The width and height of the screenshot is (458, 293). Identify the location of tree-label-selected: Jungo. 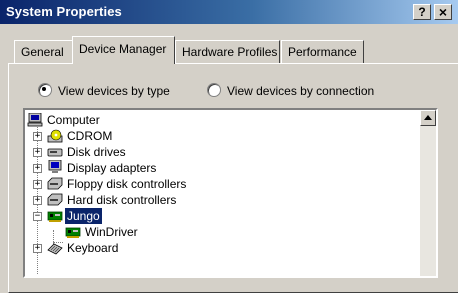
(83, 216).